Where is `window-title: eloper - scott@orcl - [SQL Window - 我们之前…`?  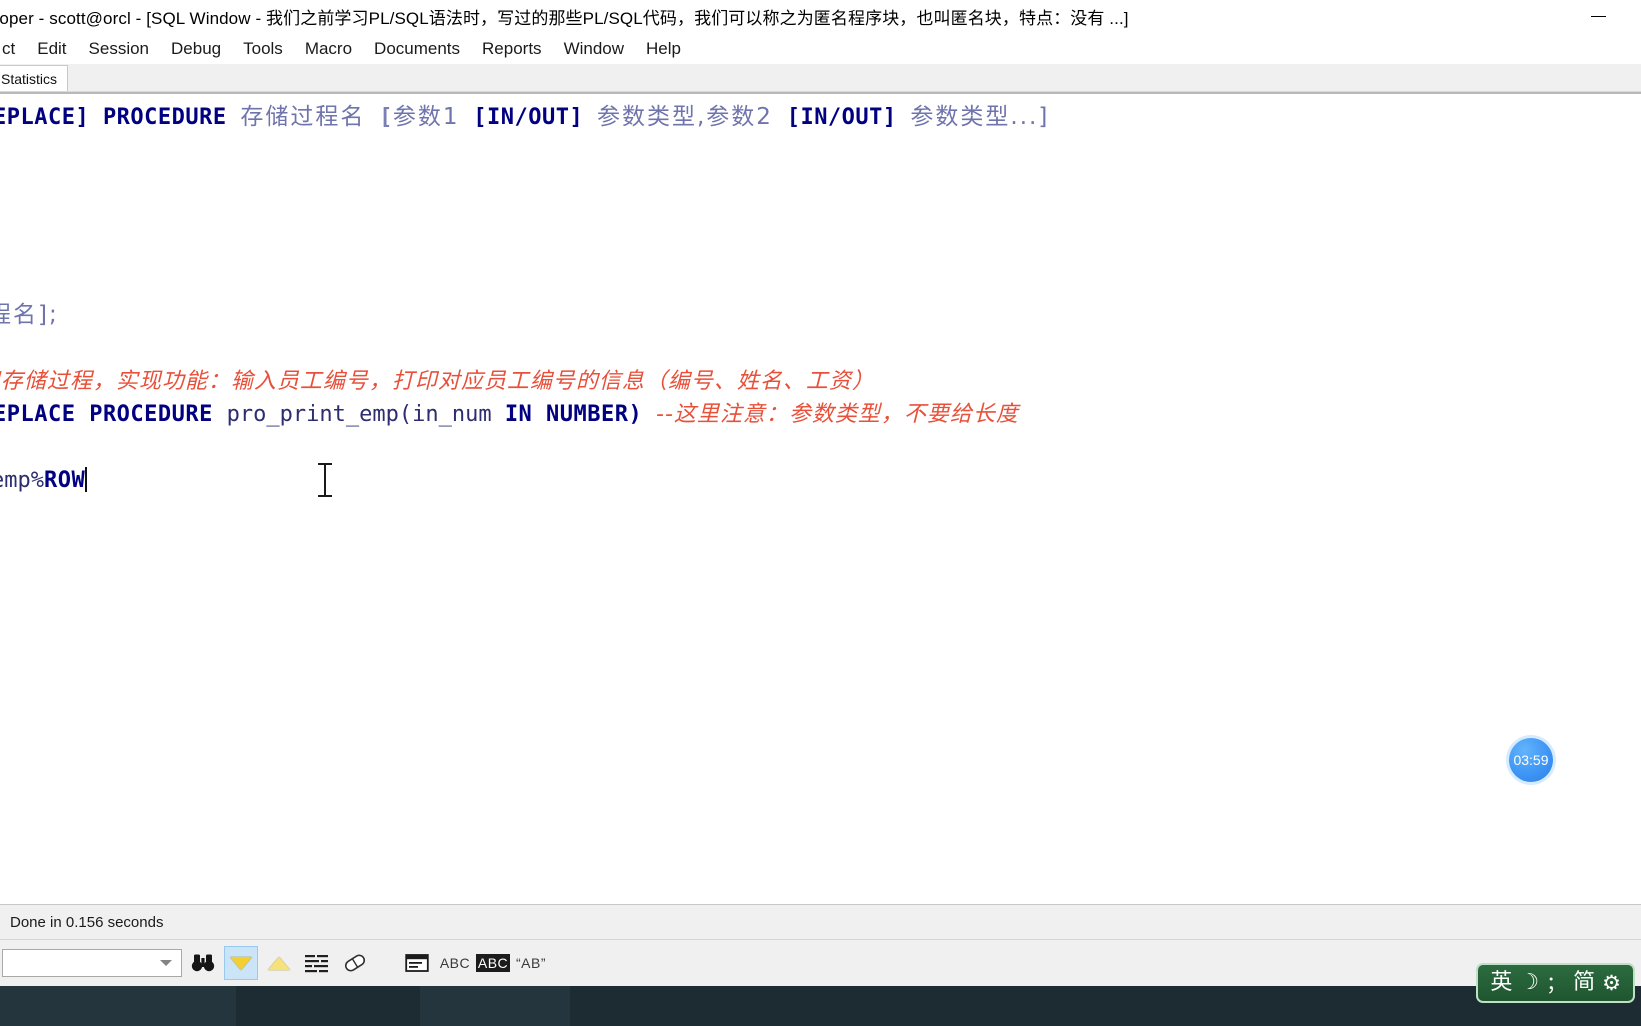
window-title: eloper - scott@orcl - [SQL Window - 我们之前… is located at coordinates (564, 18).